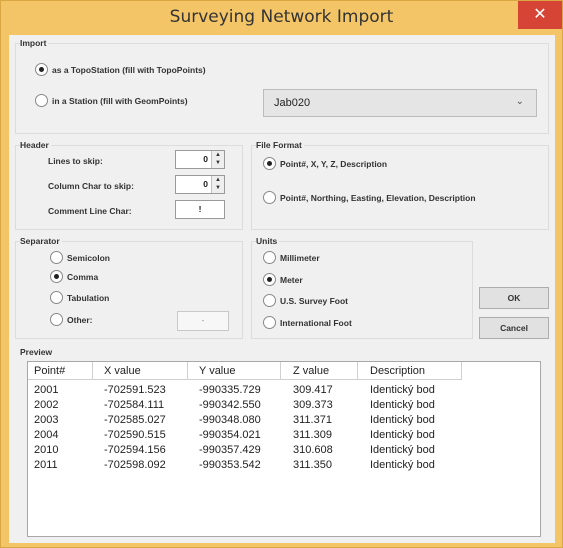  I want to click on table-cell: -990357.429, so click(230, 450).